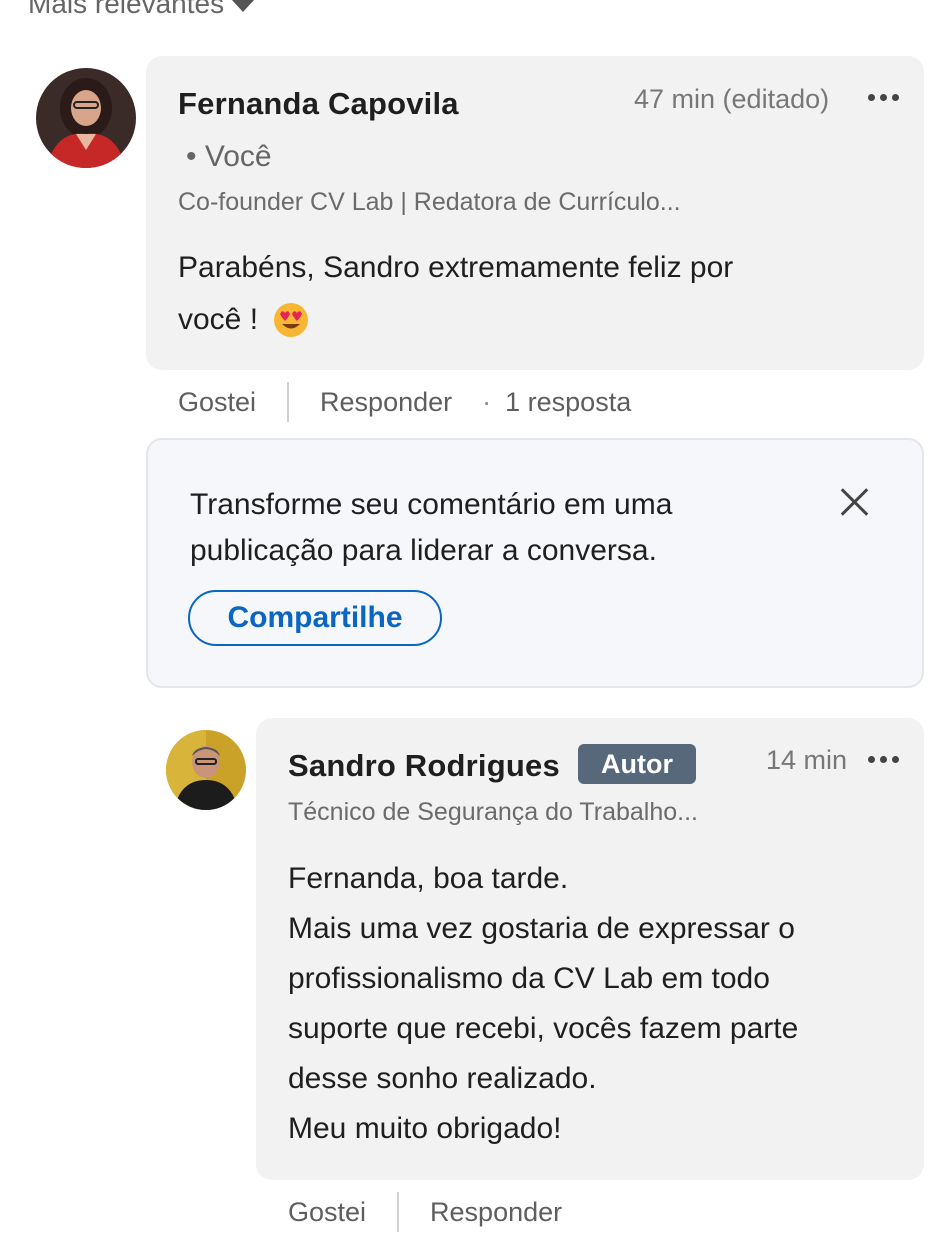 The image size is (934, 1236). I want to click on reply-text-line: desse sonho realizado., so click(442, 1078).